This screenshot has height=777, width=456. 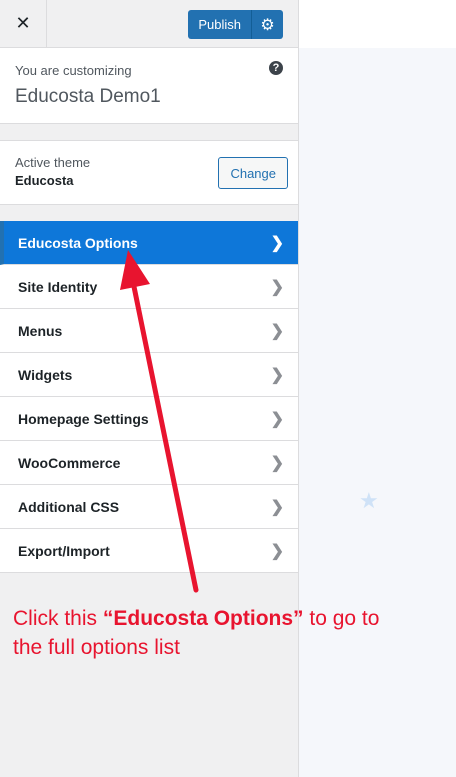 I want to click on menu-item-label: Additional CSS, so click(x=69, y=506).